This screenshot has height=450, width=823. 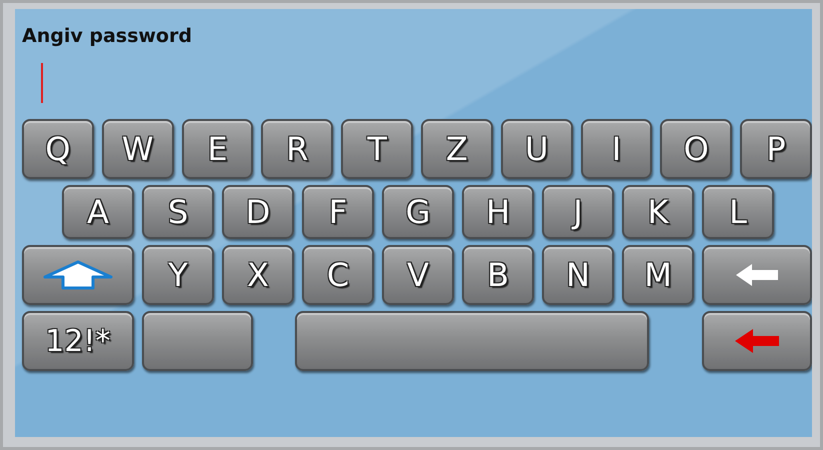 What do you see at coordinates (658, 212) in the screenshot?
I see `key: K` at bounding box center [658, 212].